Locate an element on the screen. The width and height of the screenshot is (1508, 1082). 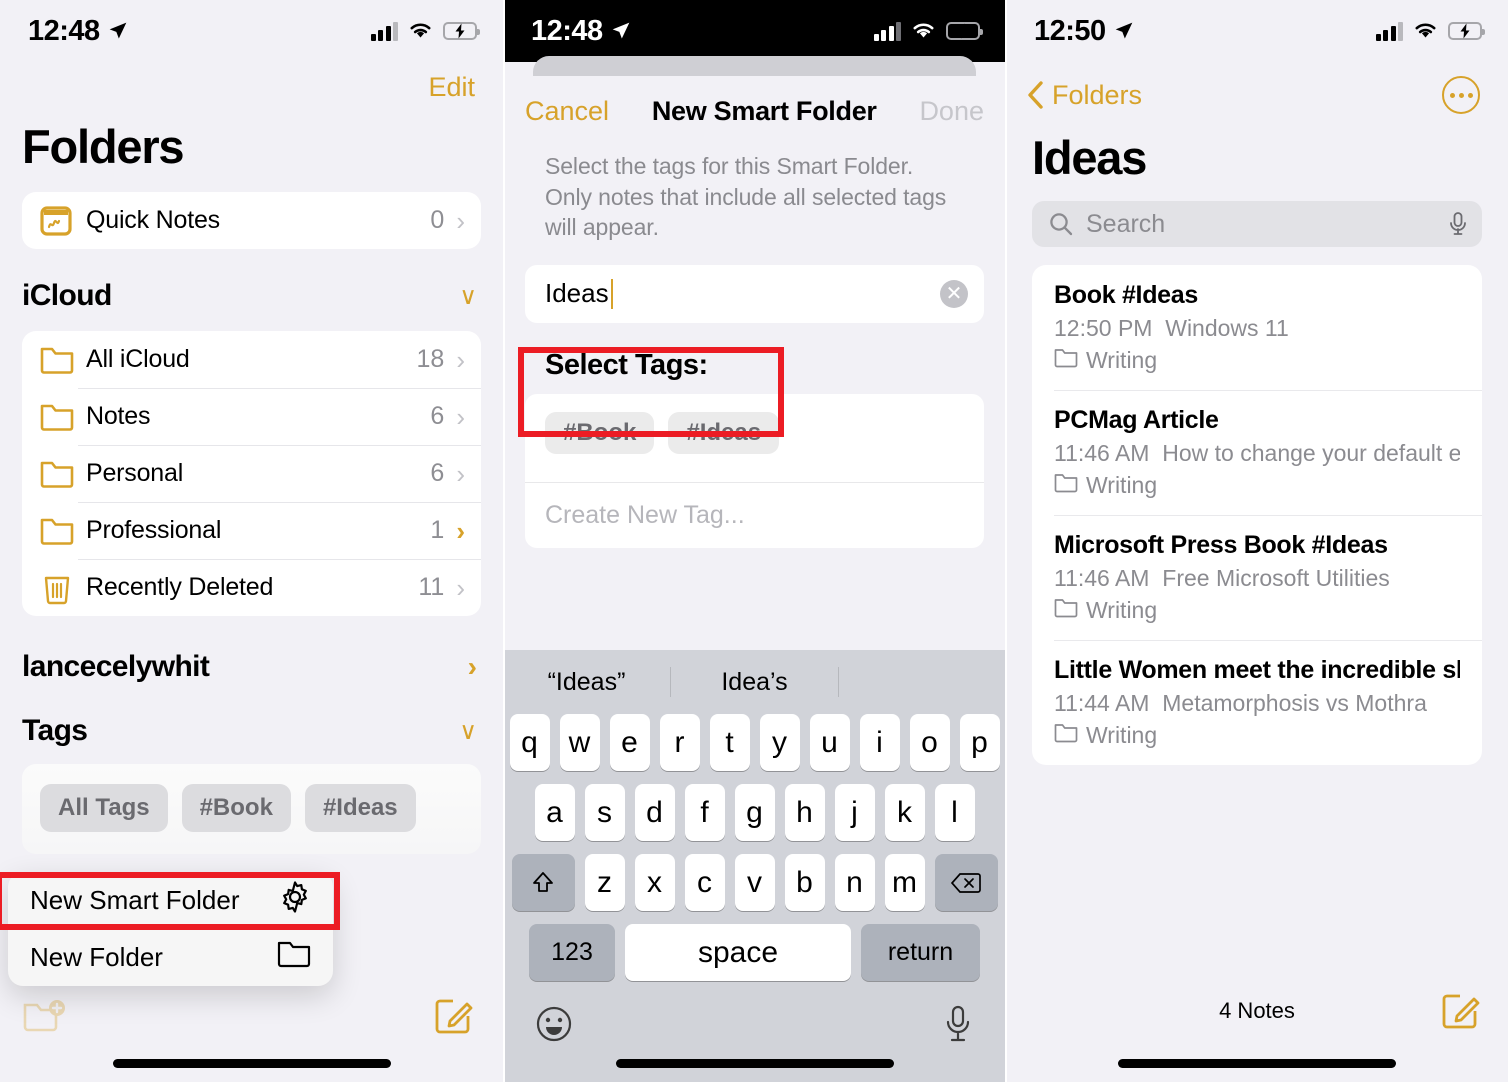
status-time: 12:50 is located at coordinates (1070, 30).